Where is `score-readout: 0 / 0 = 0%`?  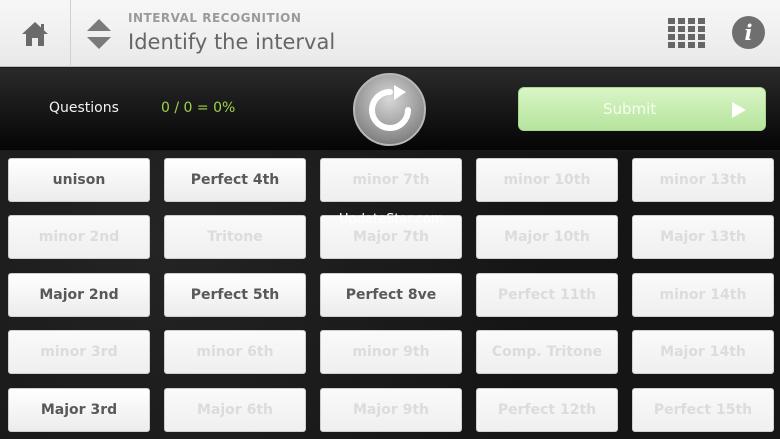 score-readout: 0 / 0 = 0% is located at coordinates (198, 108).